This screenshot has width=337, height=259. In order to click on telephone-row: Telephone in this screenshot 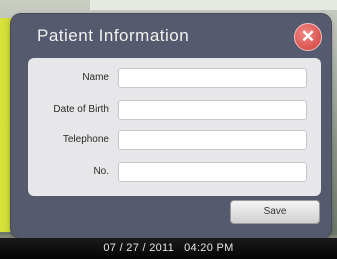, I will do `click(174, 141)`.